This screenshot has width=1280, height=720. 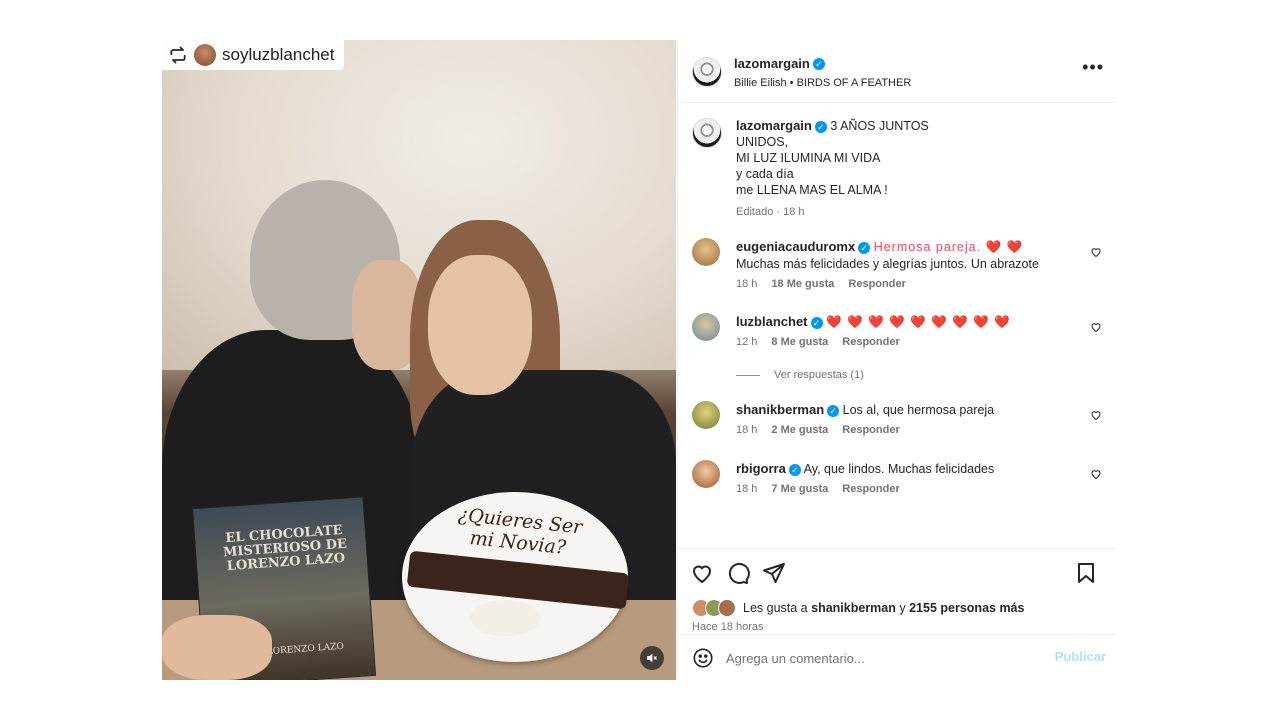 What do you see at coordinates (772, 63) in the screenshot?
I see `author-username: lazomargain` at bounding box center [772, 63].